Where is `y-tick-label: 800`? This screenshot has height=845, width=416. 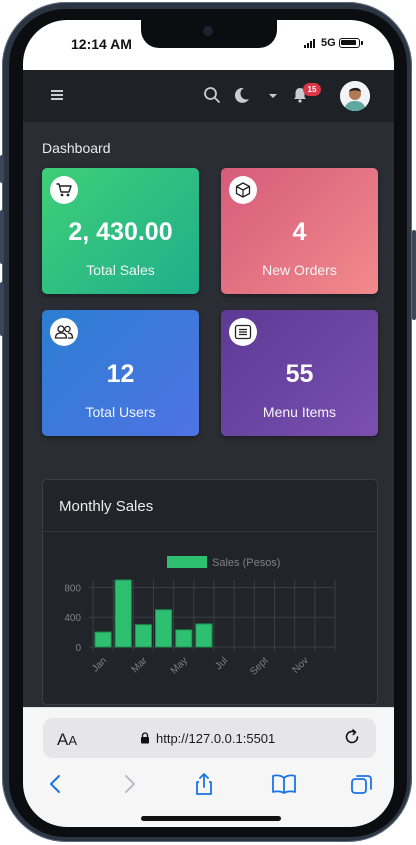 y-tick-label: 800 is located at coordinates (72, 588).